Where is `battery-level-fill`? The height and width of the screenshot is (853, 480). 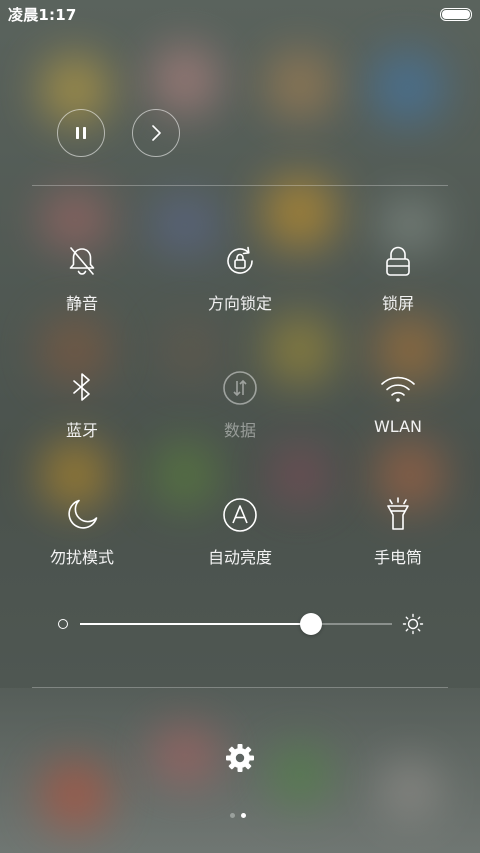
battery-level-fill is located at coordinates (456, 14).